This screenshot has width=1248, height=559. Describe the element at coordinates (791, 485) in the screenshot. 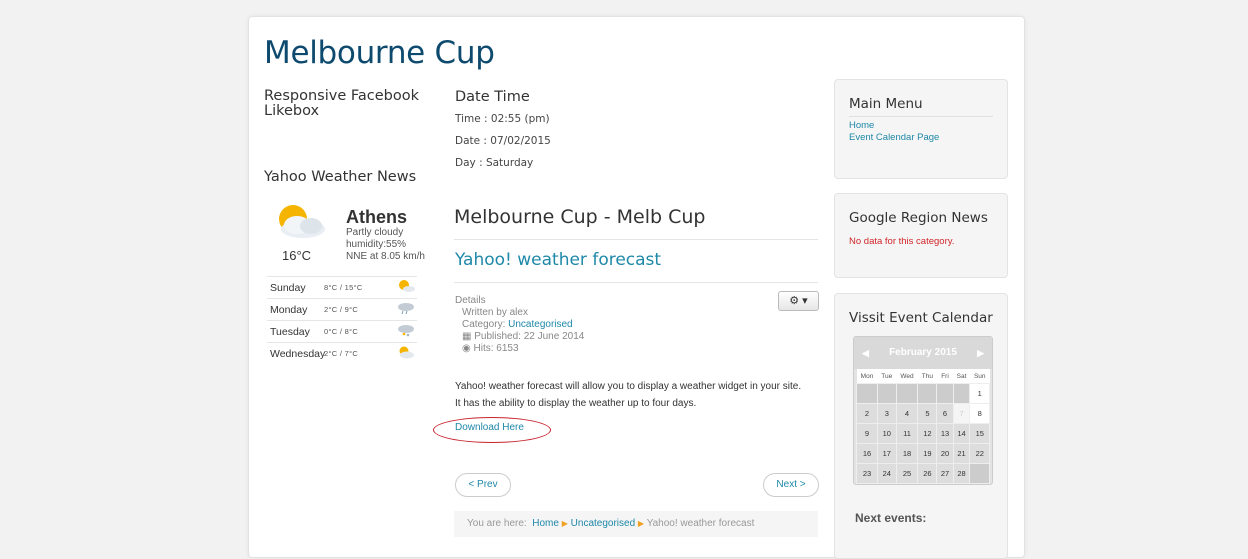

I see `next-button: Next >` at that location.